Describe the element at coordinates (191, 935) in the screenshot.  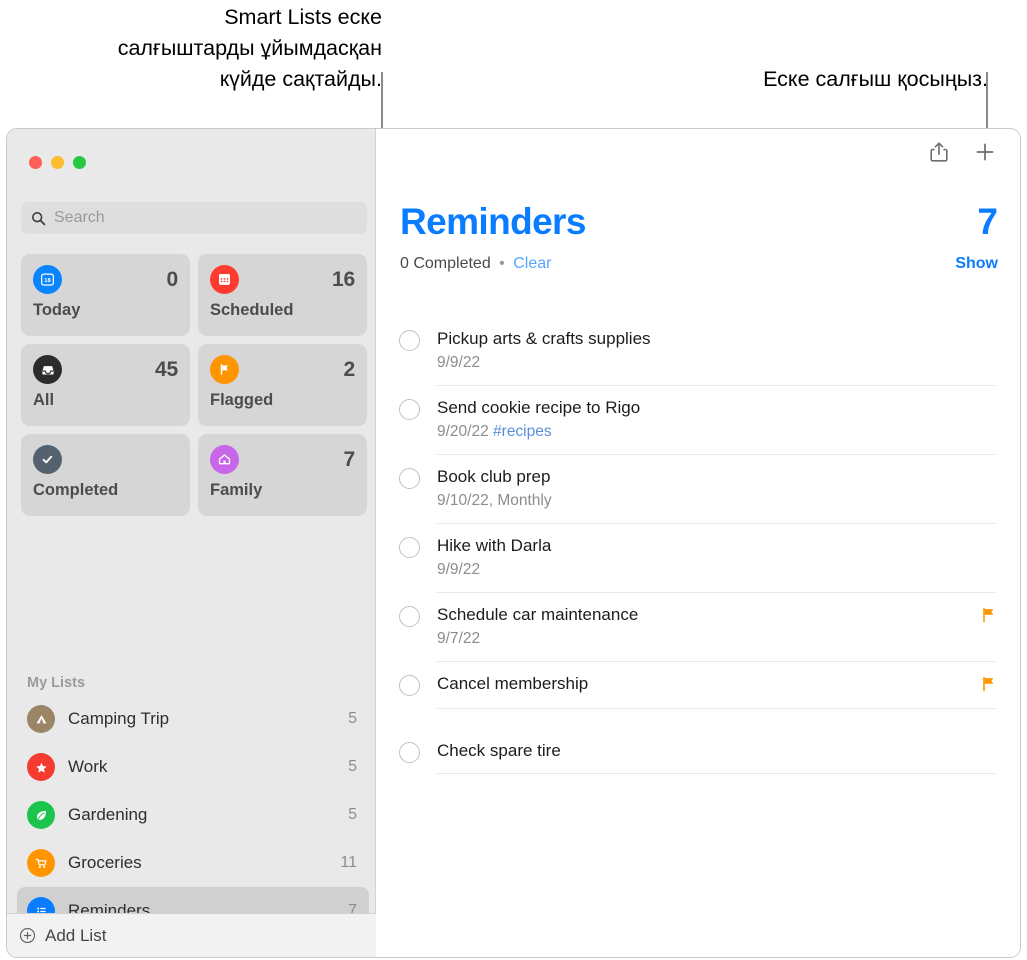
I see `add-list-button: Add List` at that location.